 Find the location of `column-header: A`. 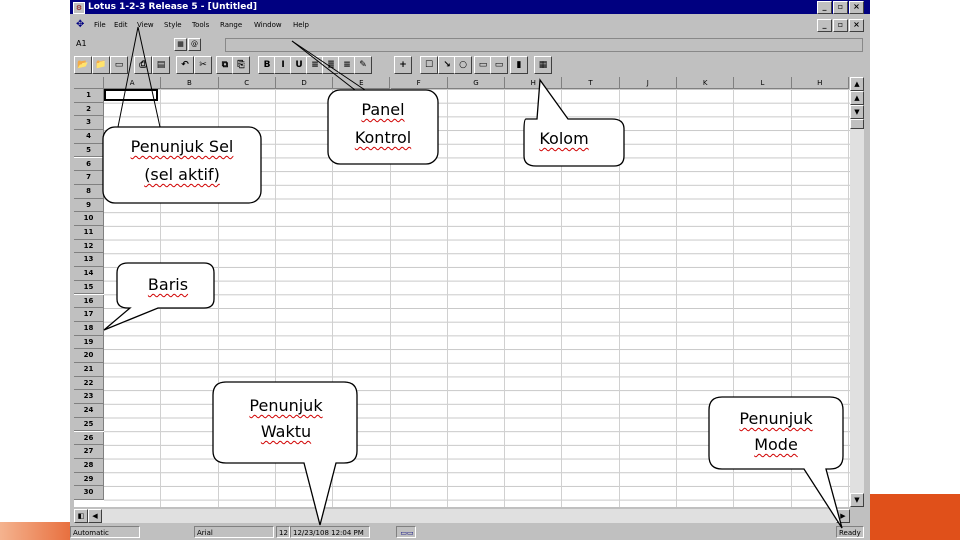

column-header: A is located at coordinates (133, 83).